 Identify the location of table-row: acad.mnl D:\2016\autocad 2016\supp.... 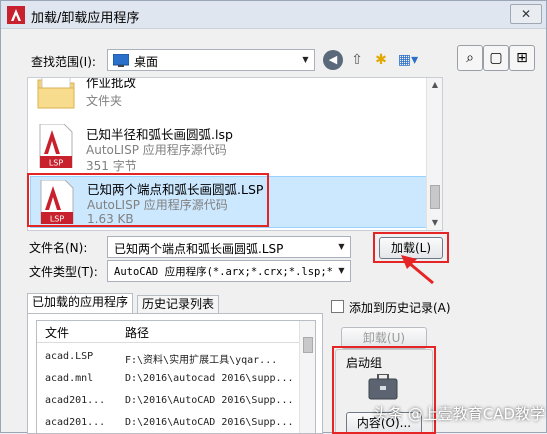
(168, 382).